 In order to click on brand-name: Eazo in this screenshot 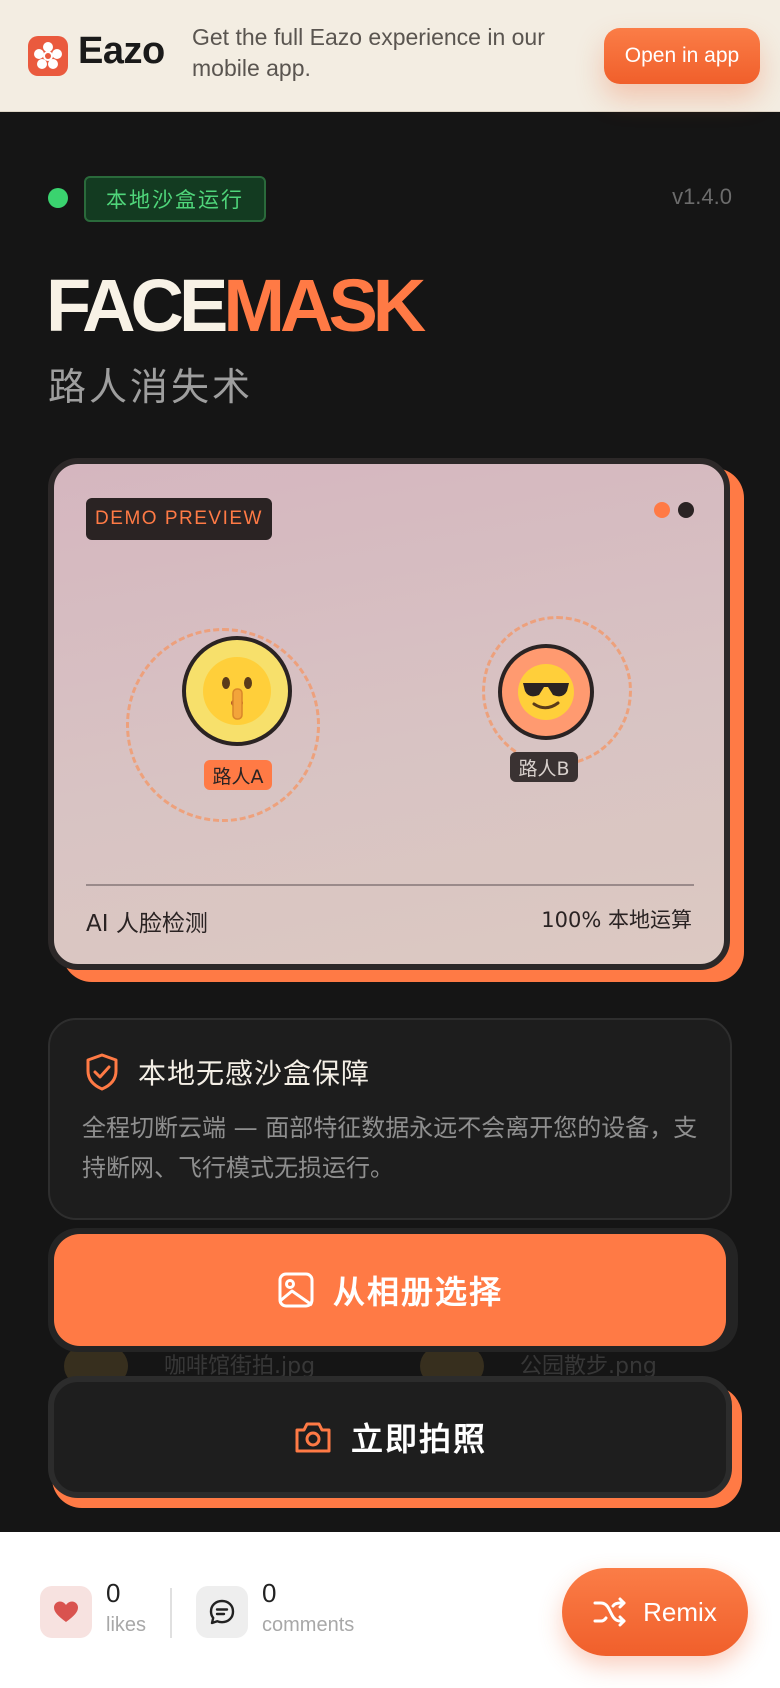, I will do `click(121, 51)`.